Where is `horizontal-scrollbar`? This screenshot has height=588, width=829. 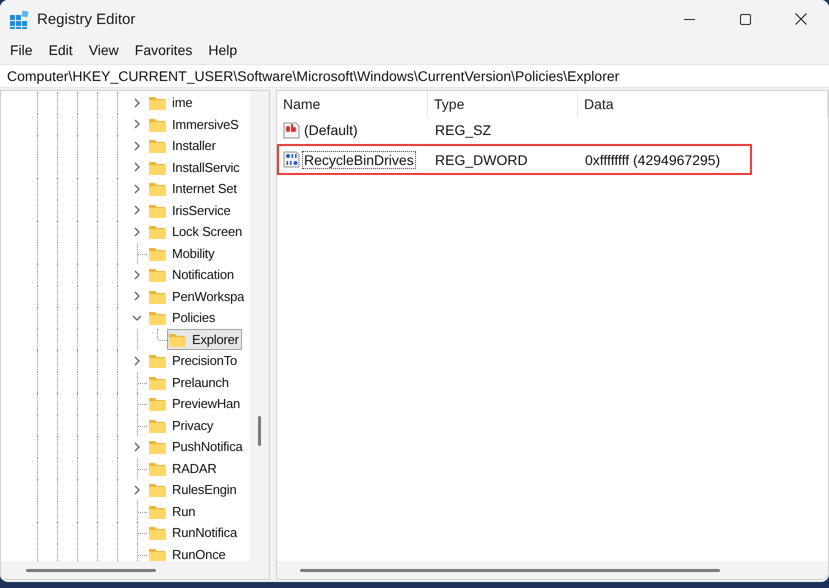 horizontal-scrollbar is located at coordinates (125, 570).